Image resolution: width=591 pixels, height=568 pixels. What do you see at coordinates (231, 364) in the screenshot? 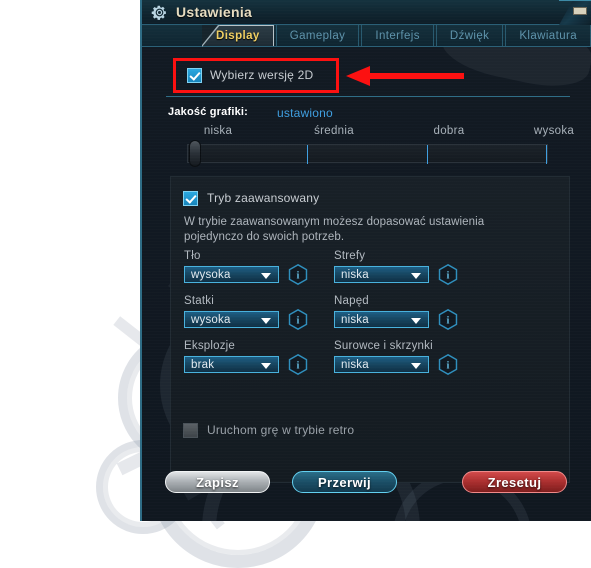
I see `dropdown-eksplozje: brak` at bounding box center [231, 364].